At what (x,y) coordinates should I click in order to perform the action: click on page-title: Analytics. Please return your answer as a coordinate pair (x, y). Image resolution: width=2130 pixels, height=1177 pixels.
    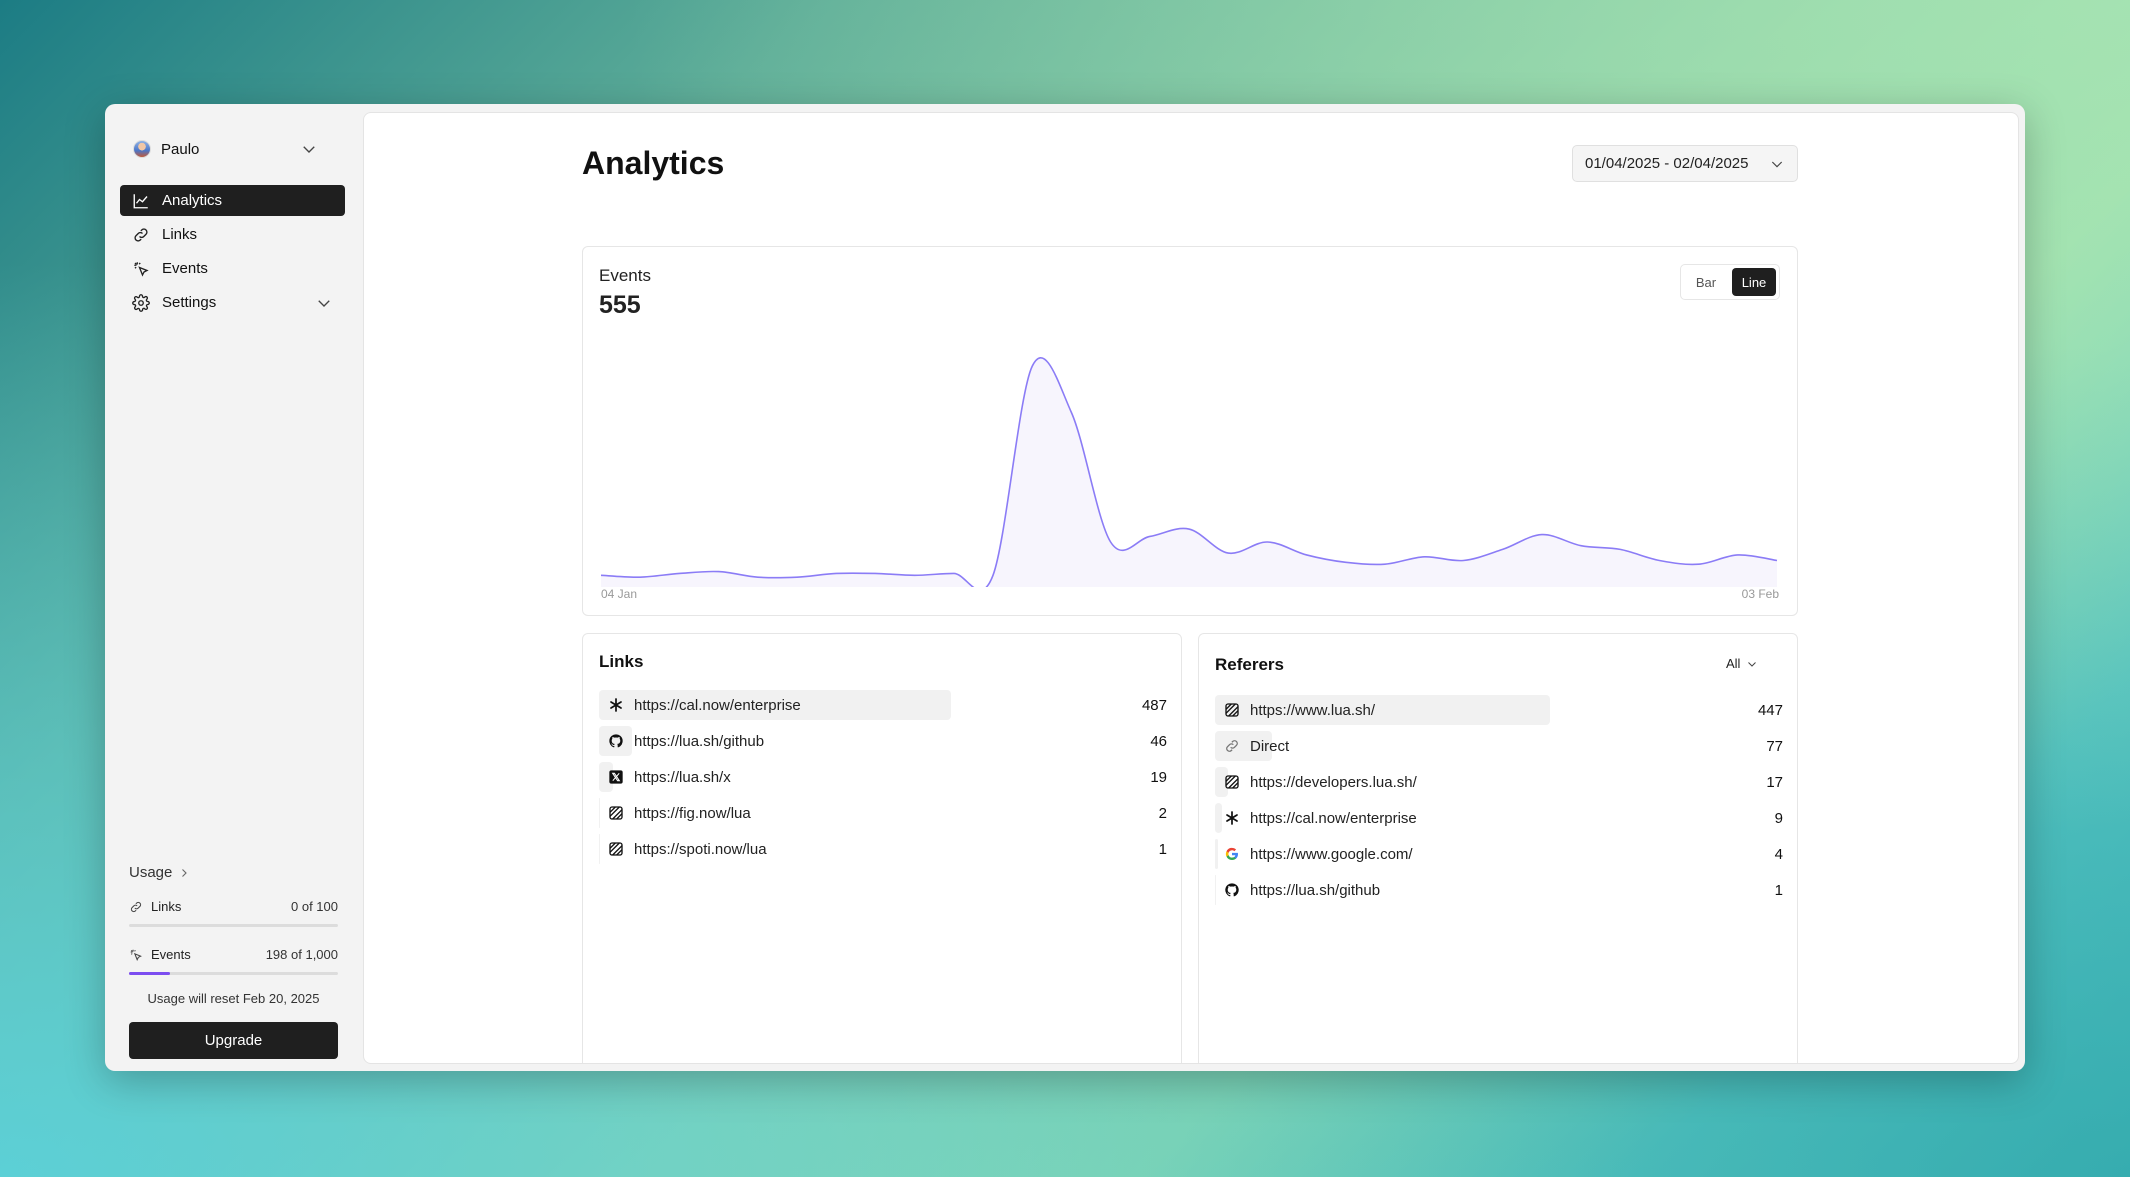
    Looking at the image, I should click on (653, 163).